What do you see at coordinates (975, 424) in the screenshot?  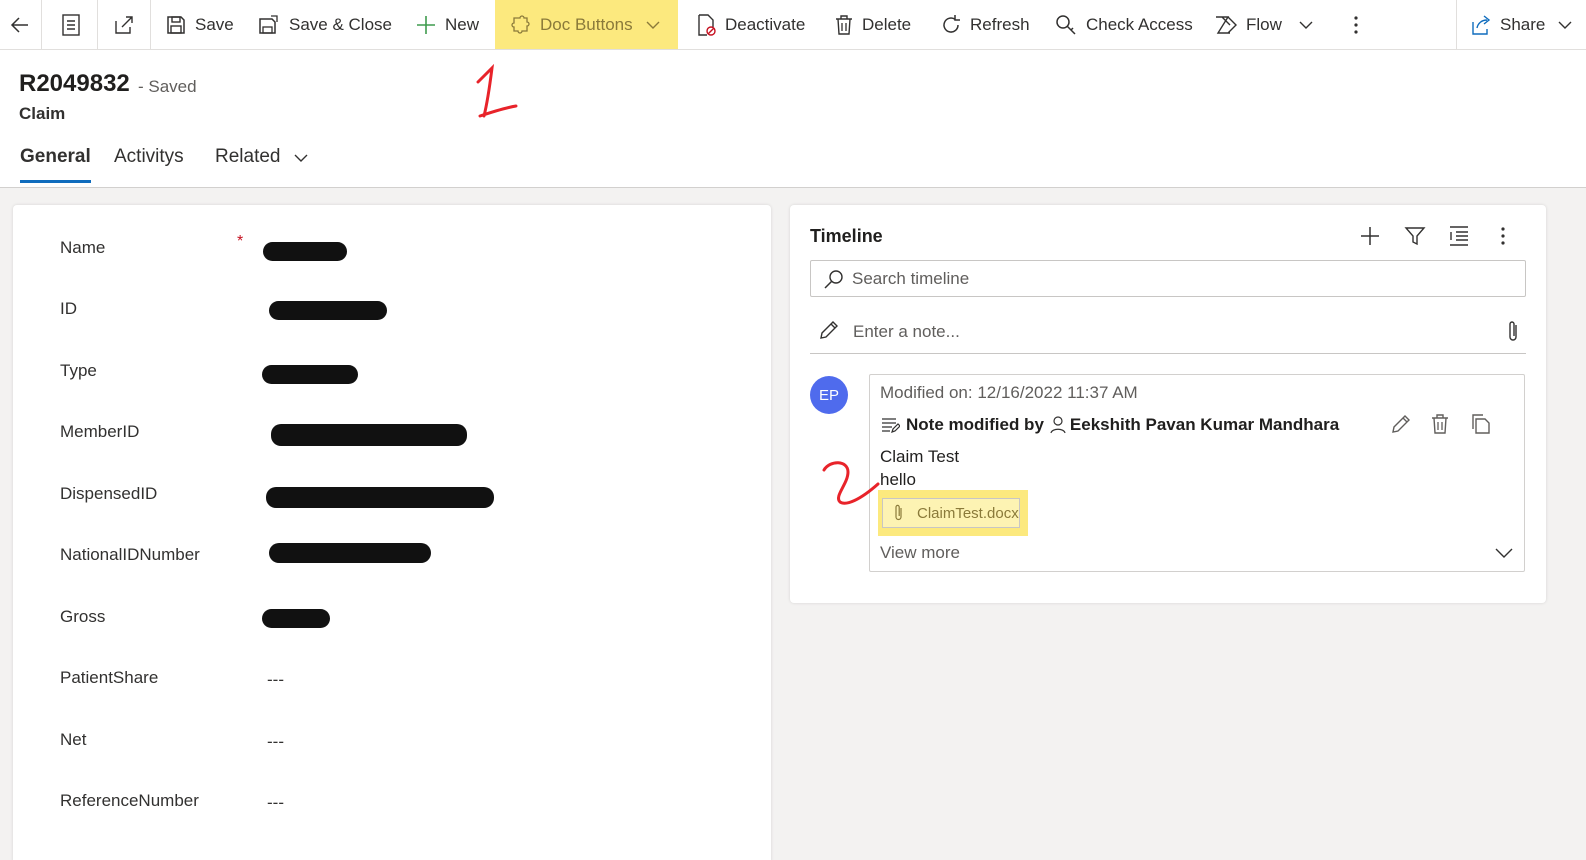 I see `note-action-text: Note modified by` at bounding box center [975, 424].